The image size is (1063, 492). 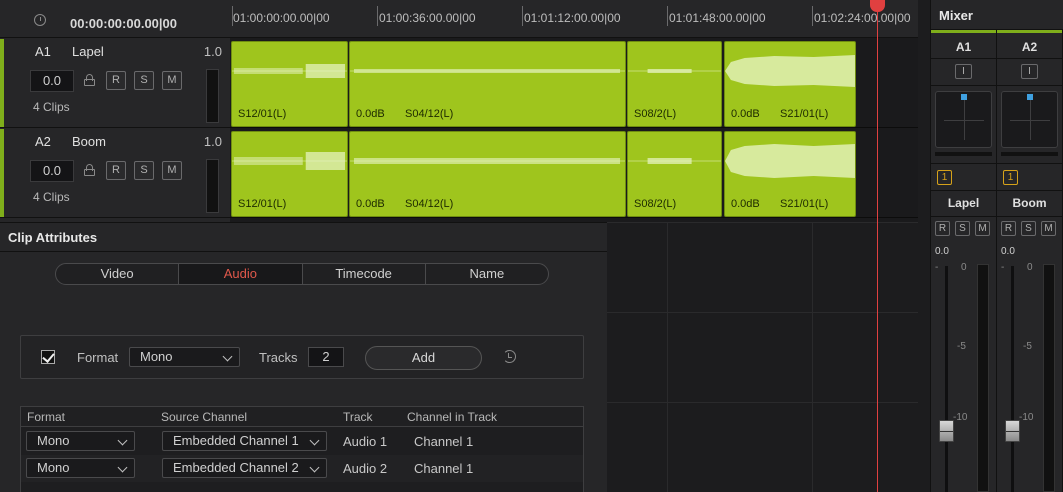 I want to click on tab-video: Video, so click(x=118, y=274).